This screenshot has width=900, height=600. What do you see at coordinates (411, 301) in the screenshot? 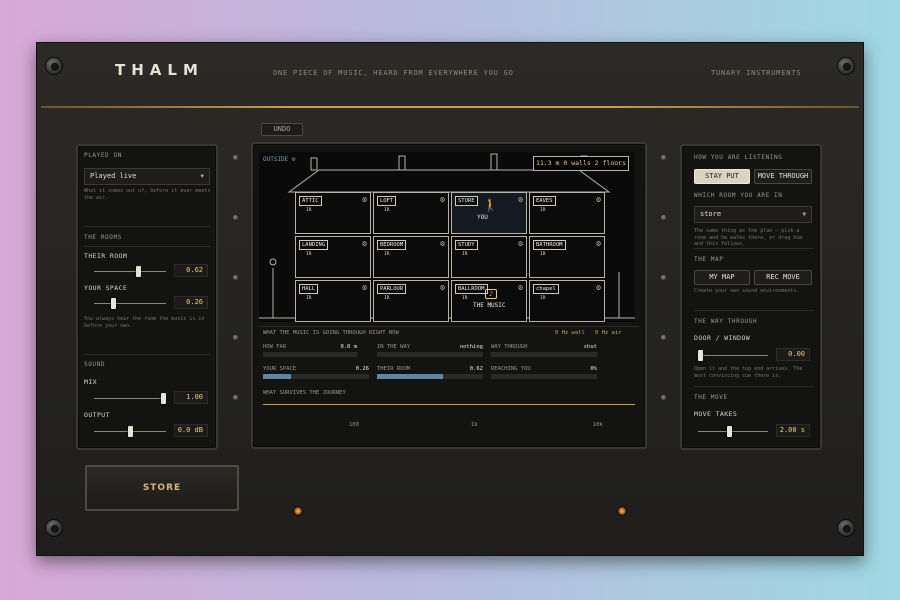
I see `room-cell: PARLOUR IR ⚙` at bounding box center [411, 301].